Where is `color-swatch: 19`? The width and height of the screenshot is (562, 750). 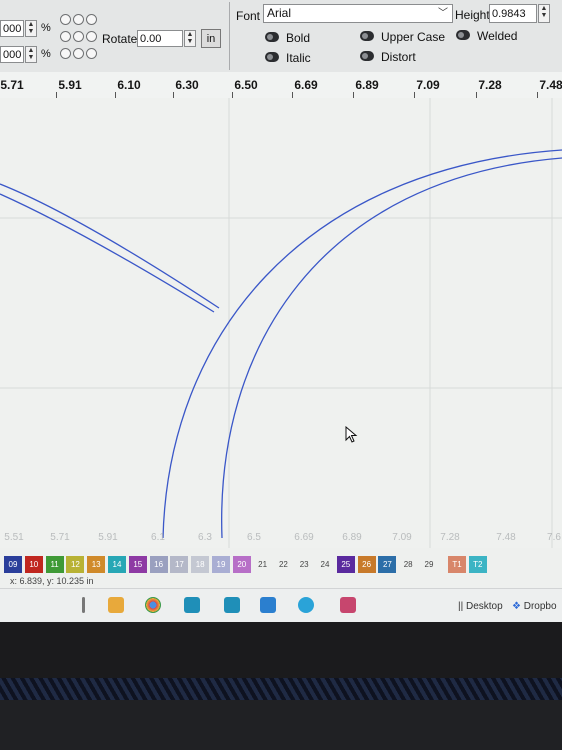
color-swatch: 19 is located at coordinates (221, 564).